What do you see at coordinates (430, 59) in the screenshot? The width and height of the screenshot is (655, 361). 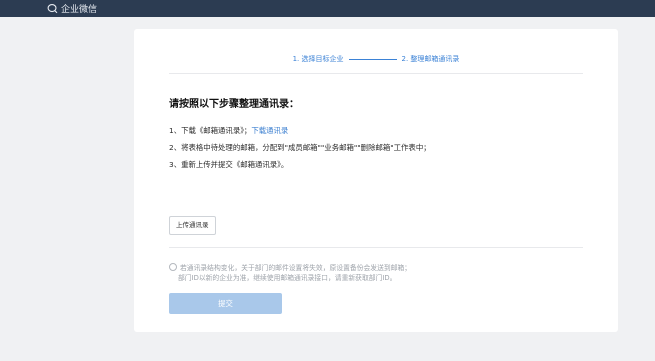 I see `step-2: 2. 整理邮箱通讯录` at bounding box center [430, 59].